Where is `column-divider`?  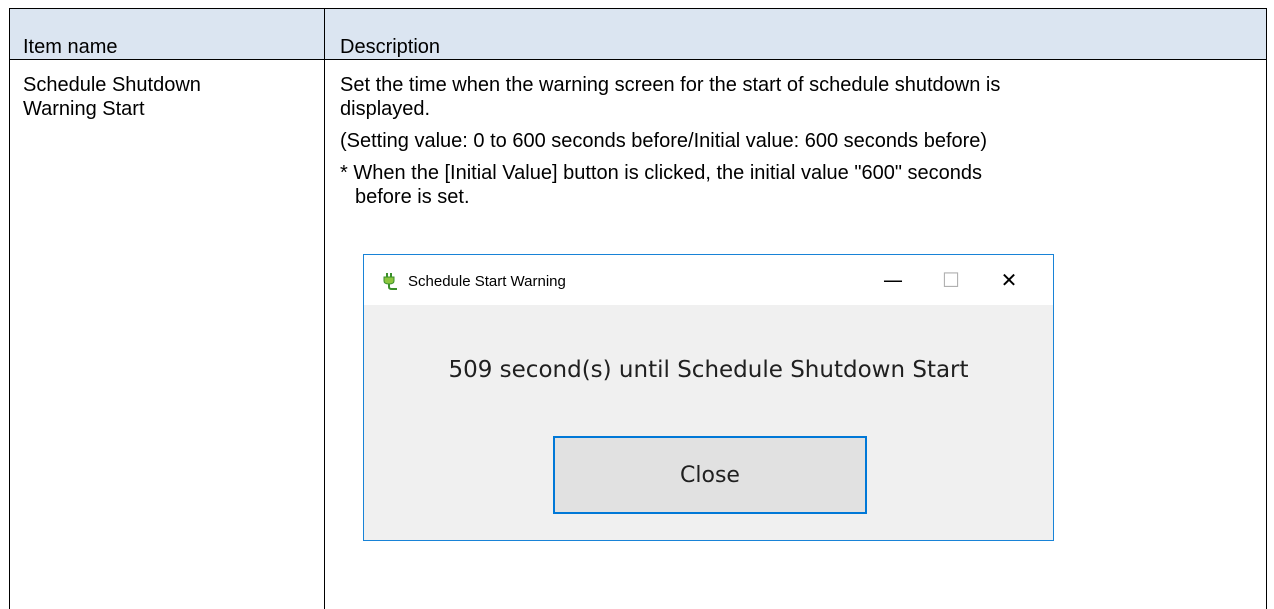
column-divider is located at coordinates (324, 309).